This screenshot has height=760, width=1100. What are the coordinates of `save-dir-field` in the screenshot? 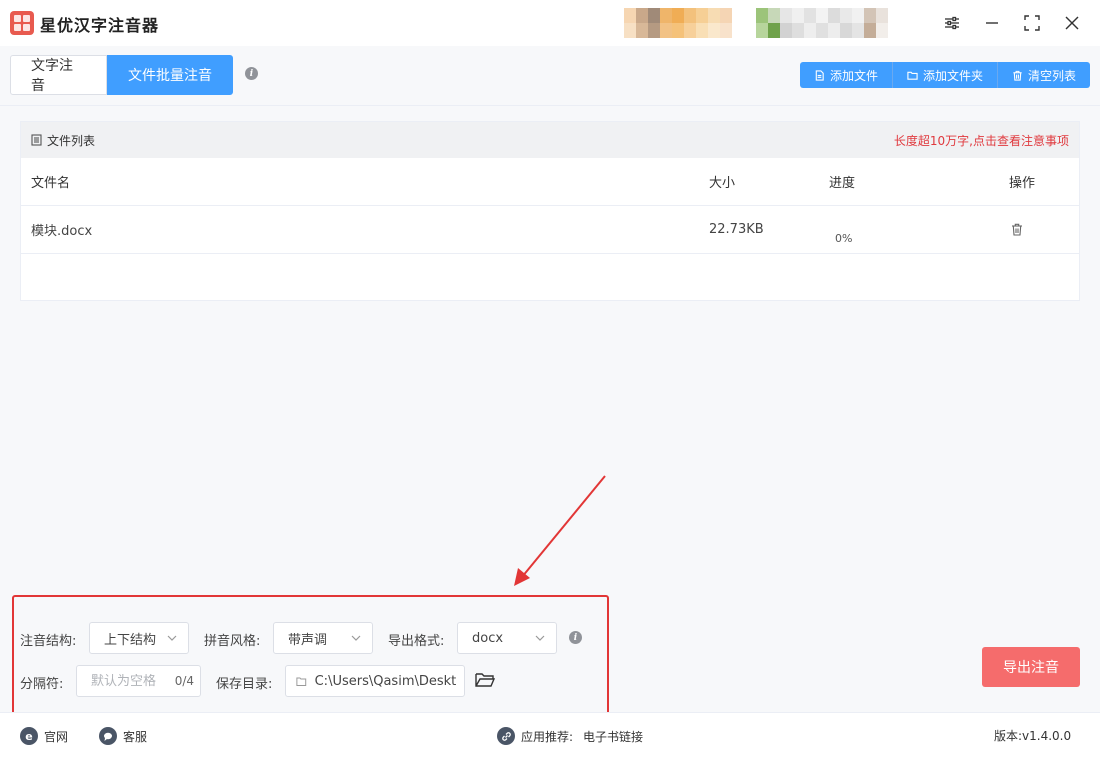 It's located at (375, 681).